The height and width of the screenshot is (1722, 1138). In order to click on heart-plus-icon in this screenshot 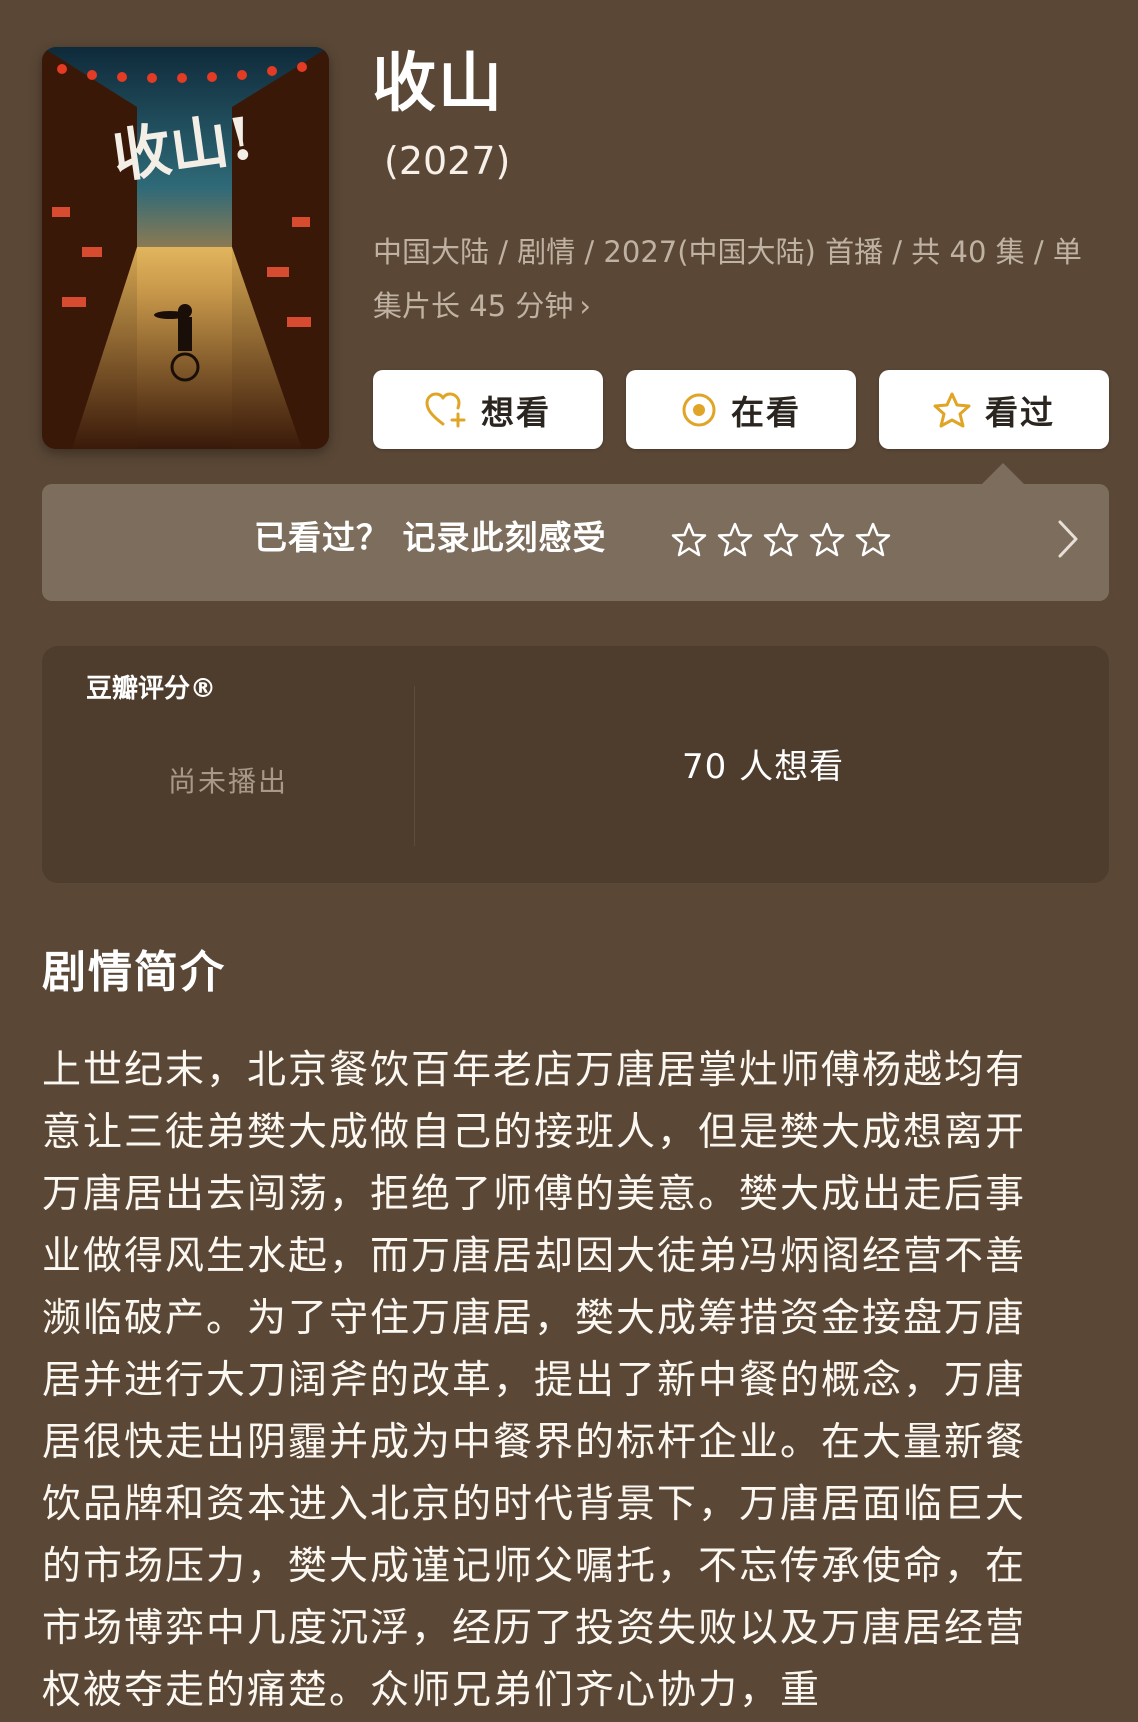, I will do `click(446, 410)`.